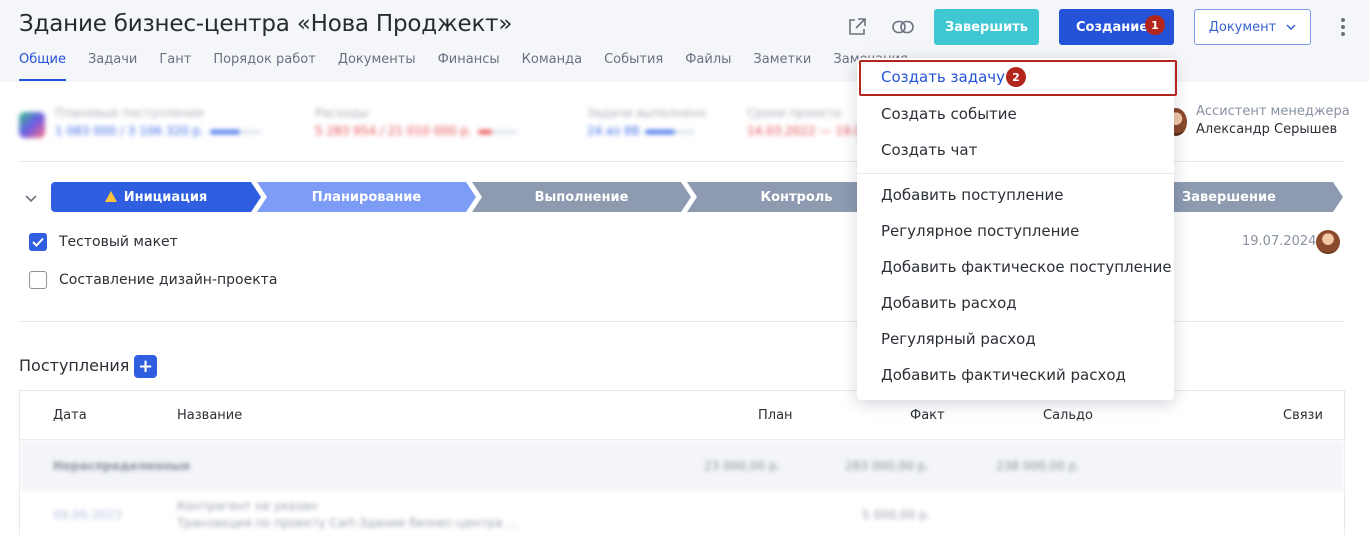 Image resolution: width=1369 pixels, height=535 pixels. I want to click on column-fact: Факт, so click(927, 415).